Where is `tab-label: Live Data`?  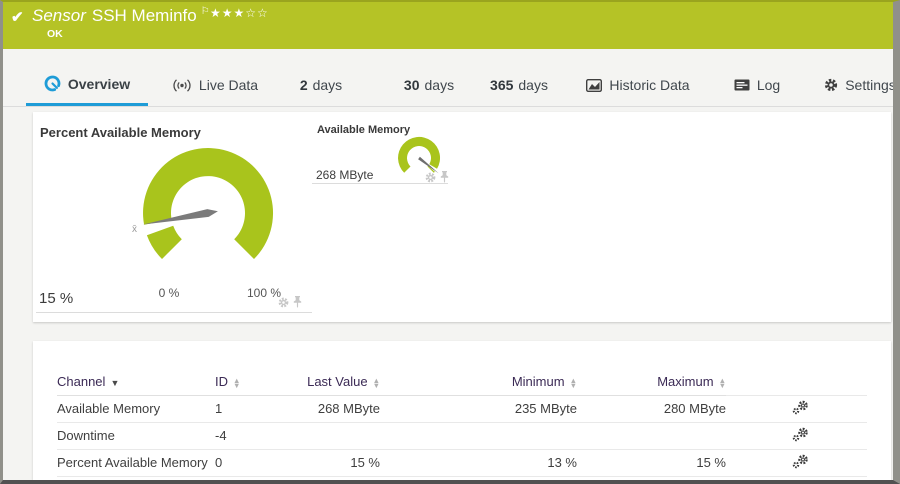 tab-label: Live Data is located at coordinates (228, 85).